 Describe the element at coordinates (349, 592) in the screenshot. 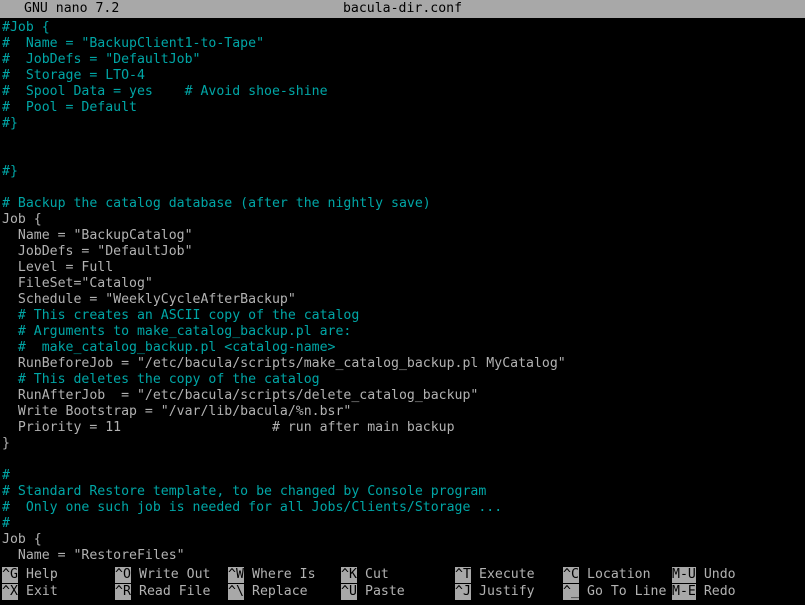

I see `shortcut-key-badge: ^U` at that location.